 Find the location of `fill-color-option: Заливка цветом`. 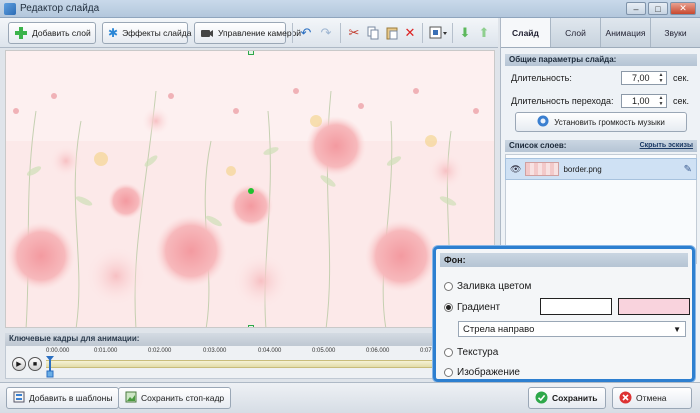

fill-color-option: Заливка цветом is located at coordinates (487, 286).